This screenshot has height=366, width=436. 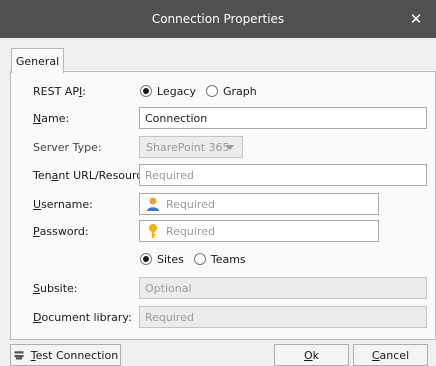 I want to click on window-title: Connection Properties, so click(x=218, y=19).